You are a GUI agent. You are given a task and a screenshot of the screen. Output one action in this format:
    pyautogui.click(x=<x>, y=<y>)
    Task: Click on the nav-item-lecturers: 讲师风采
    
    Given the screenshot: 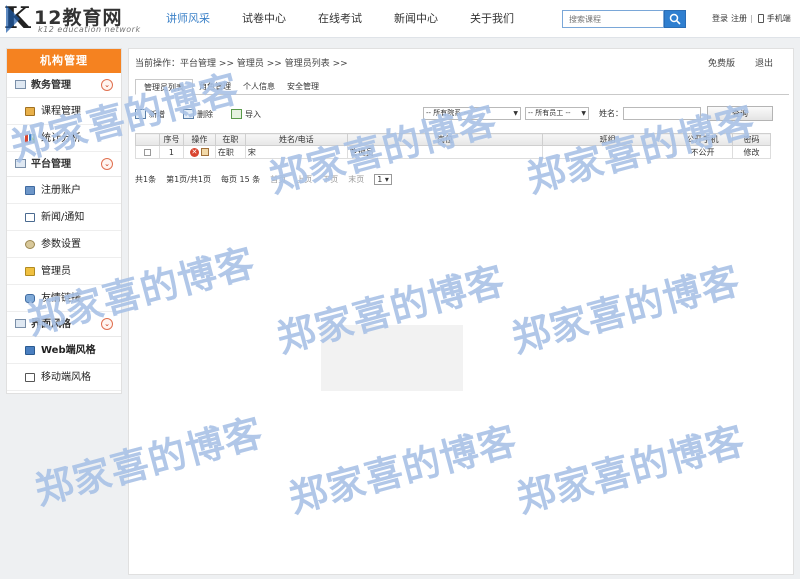 What is the action you would take?
    pyautogui.click(x=188, y=19)
    